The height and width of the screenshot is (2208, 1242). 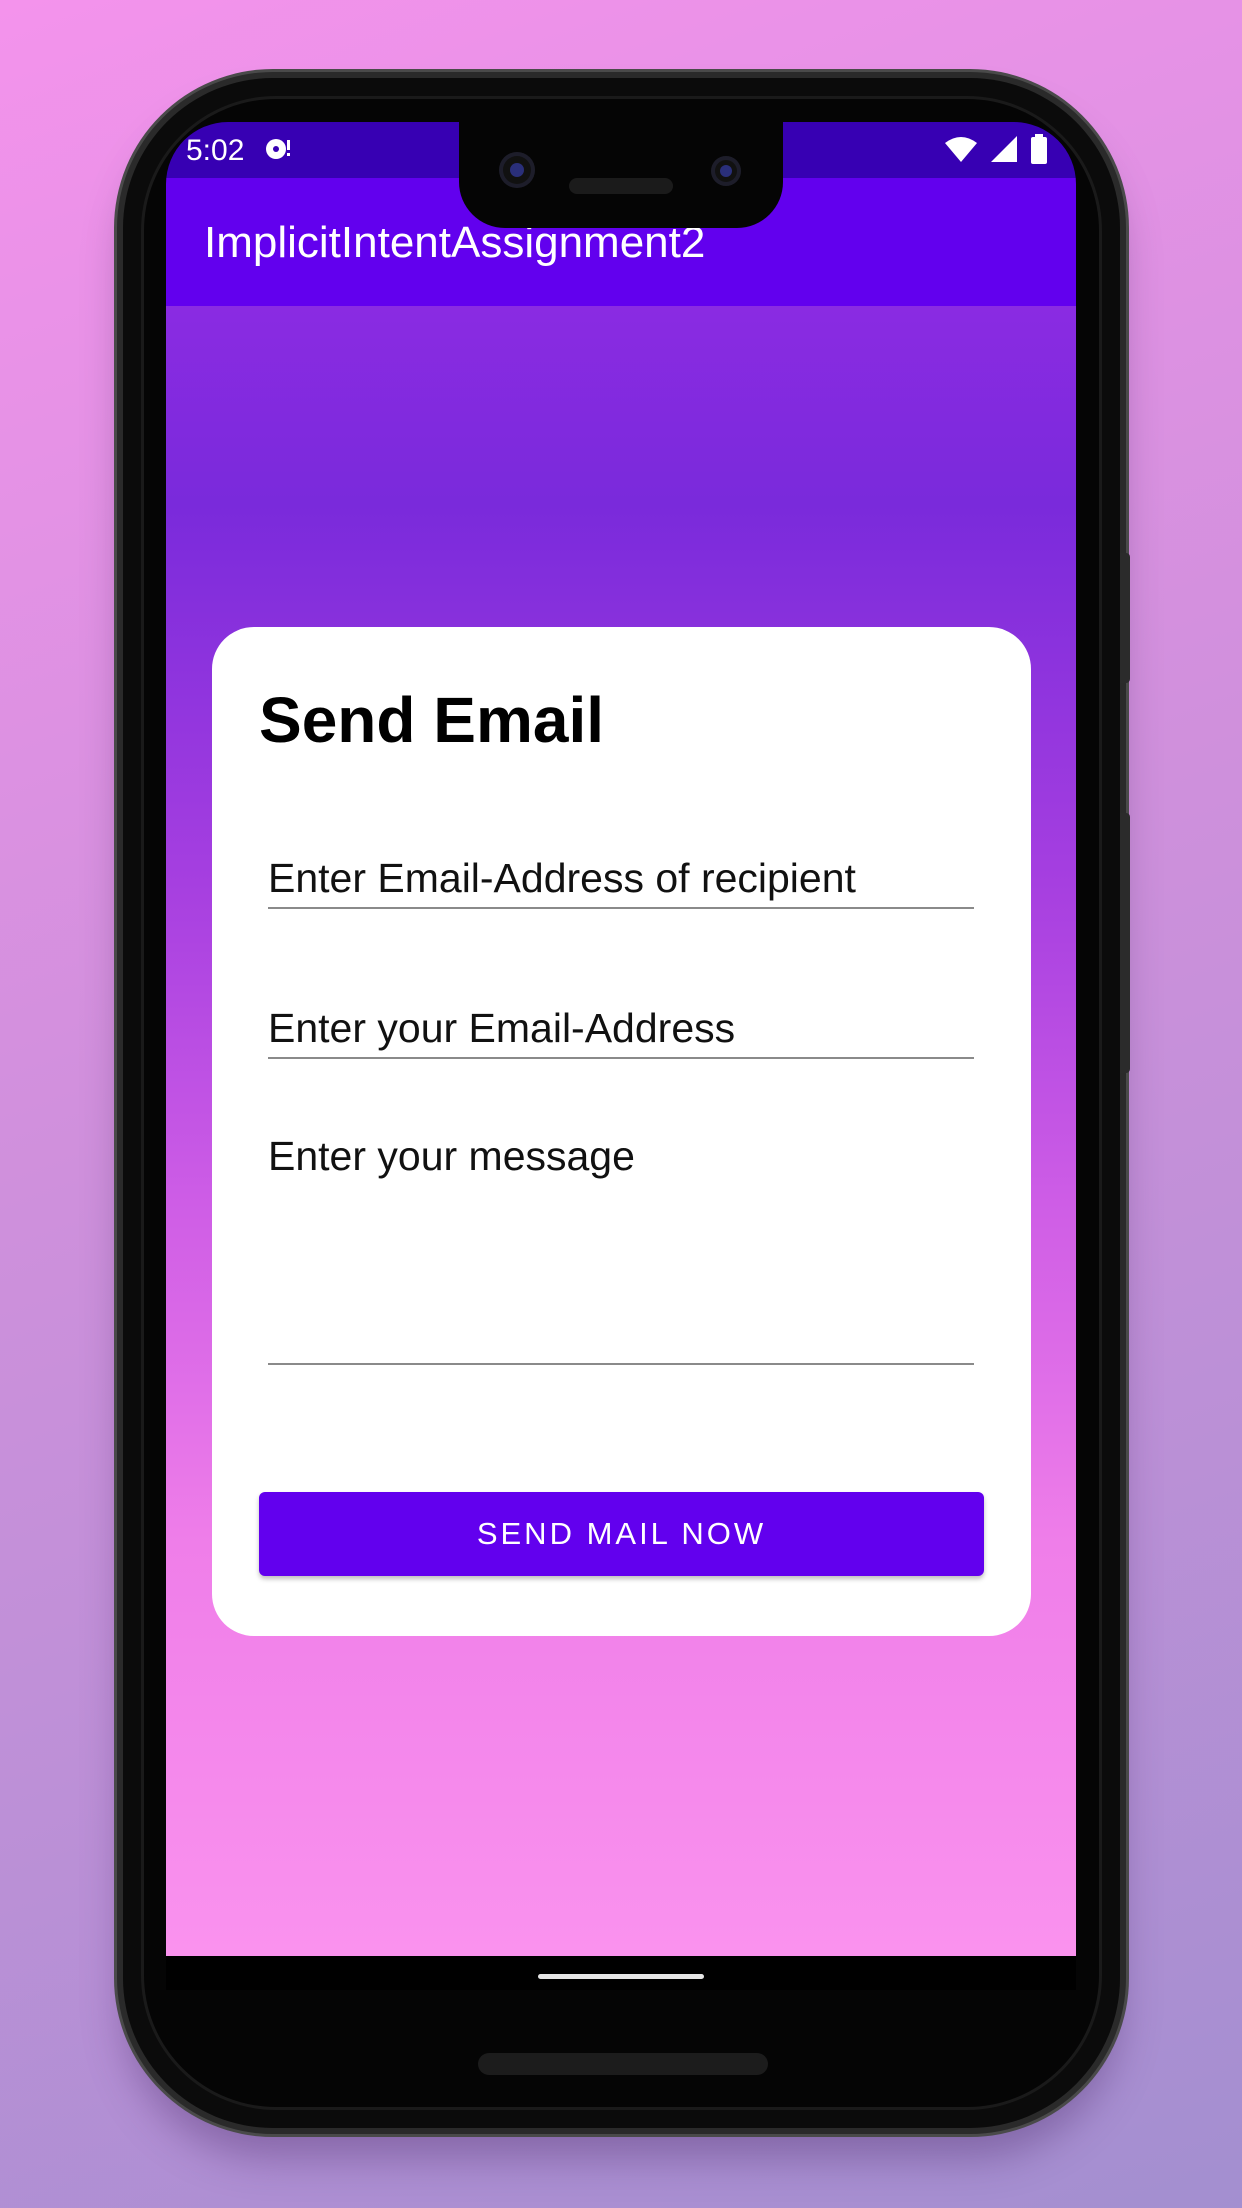 What do you see at coordinates (1039, 151) in the screenshot?
I see `battery-icon` at bounding box center [1039, 151].